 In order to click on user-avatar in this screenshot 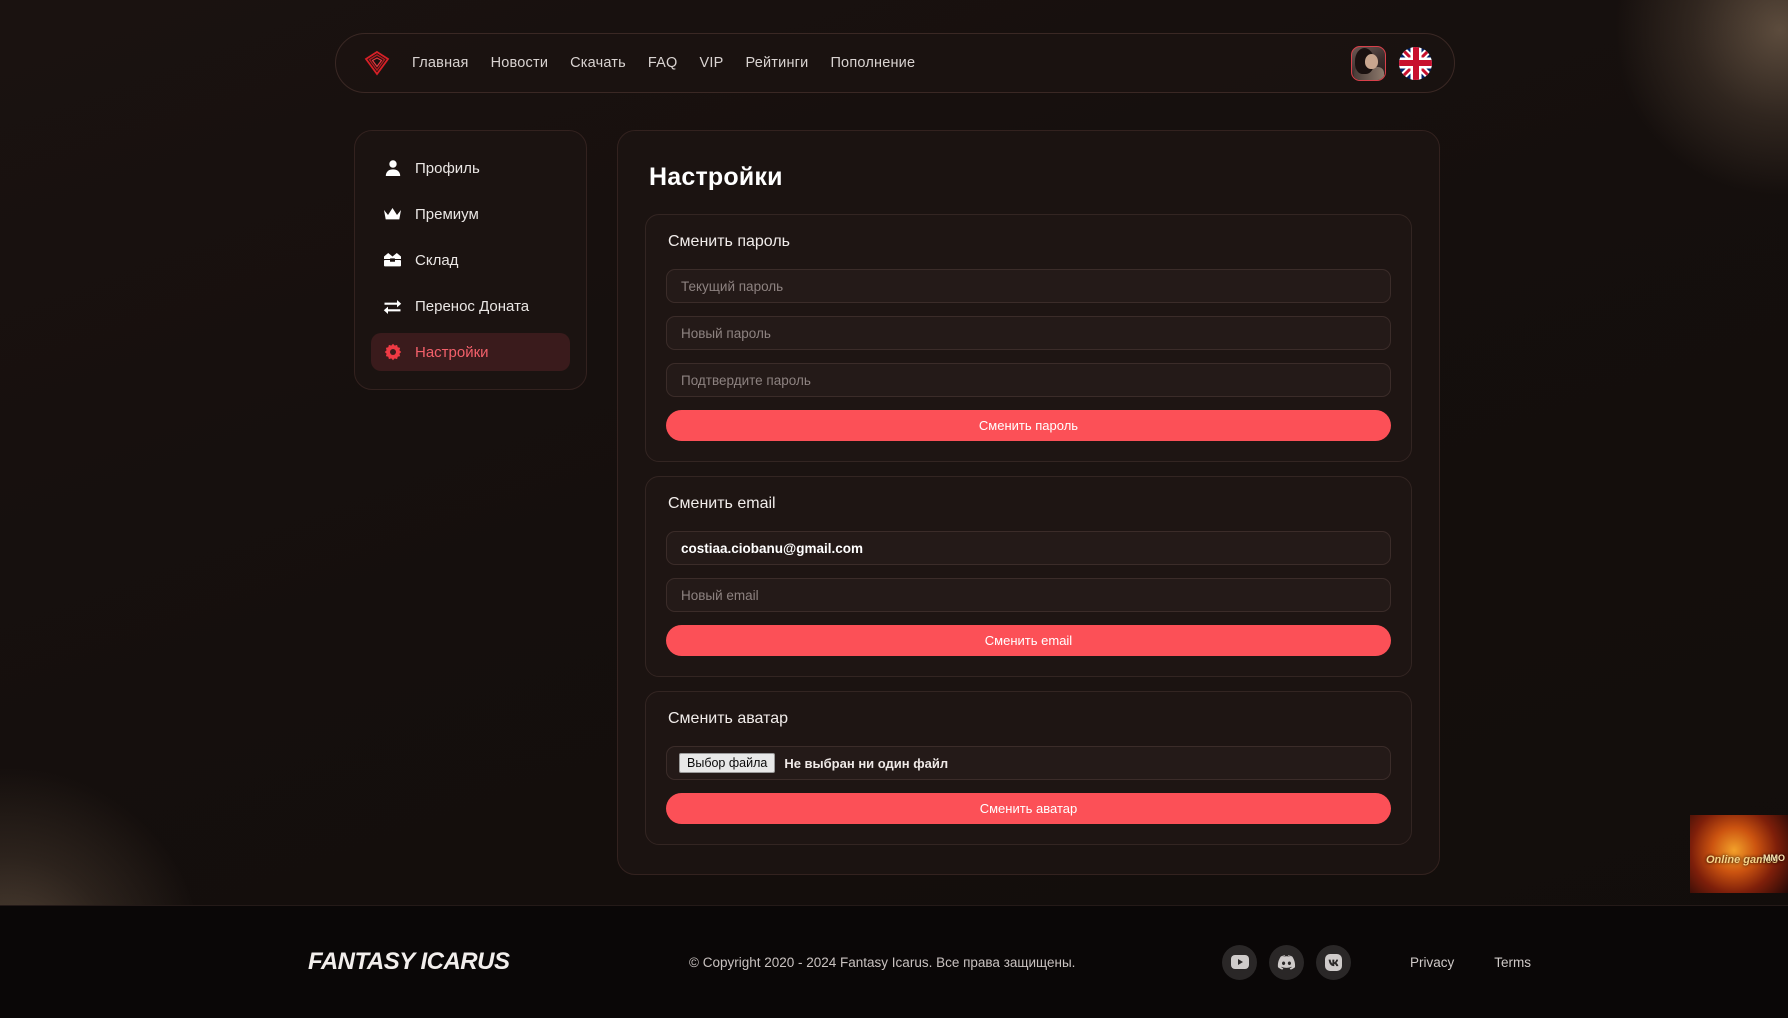, I will do `click(1368, 63)`.